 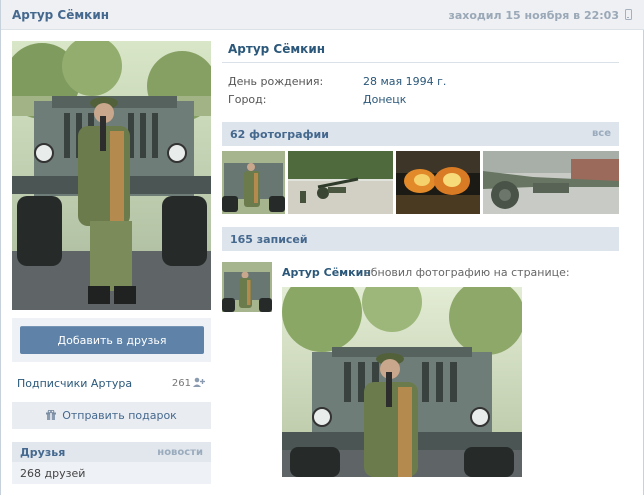 I want to click on photos-title: 62 фотографии, so click(x=279, y=134).